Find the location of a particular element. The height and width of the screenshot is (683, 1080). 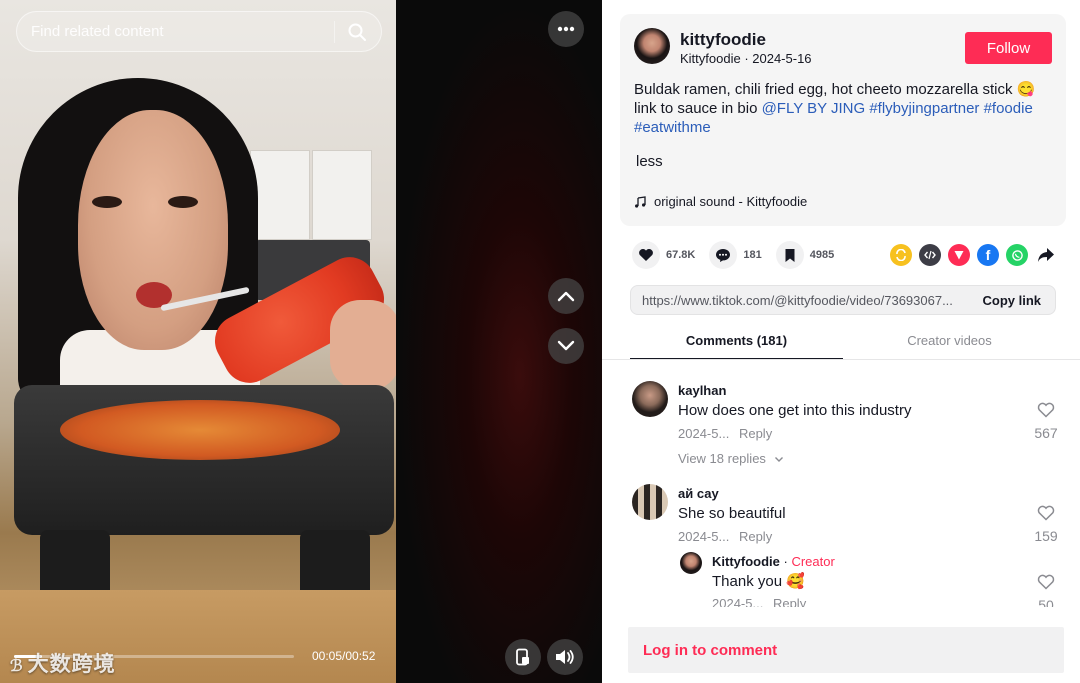

login-to-comment-bar: Log in to comment is located at coordinates (846, 650).